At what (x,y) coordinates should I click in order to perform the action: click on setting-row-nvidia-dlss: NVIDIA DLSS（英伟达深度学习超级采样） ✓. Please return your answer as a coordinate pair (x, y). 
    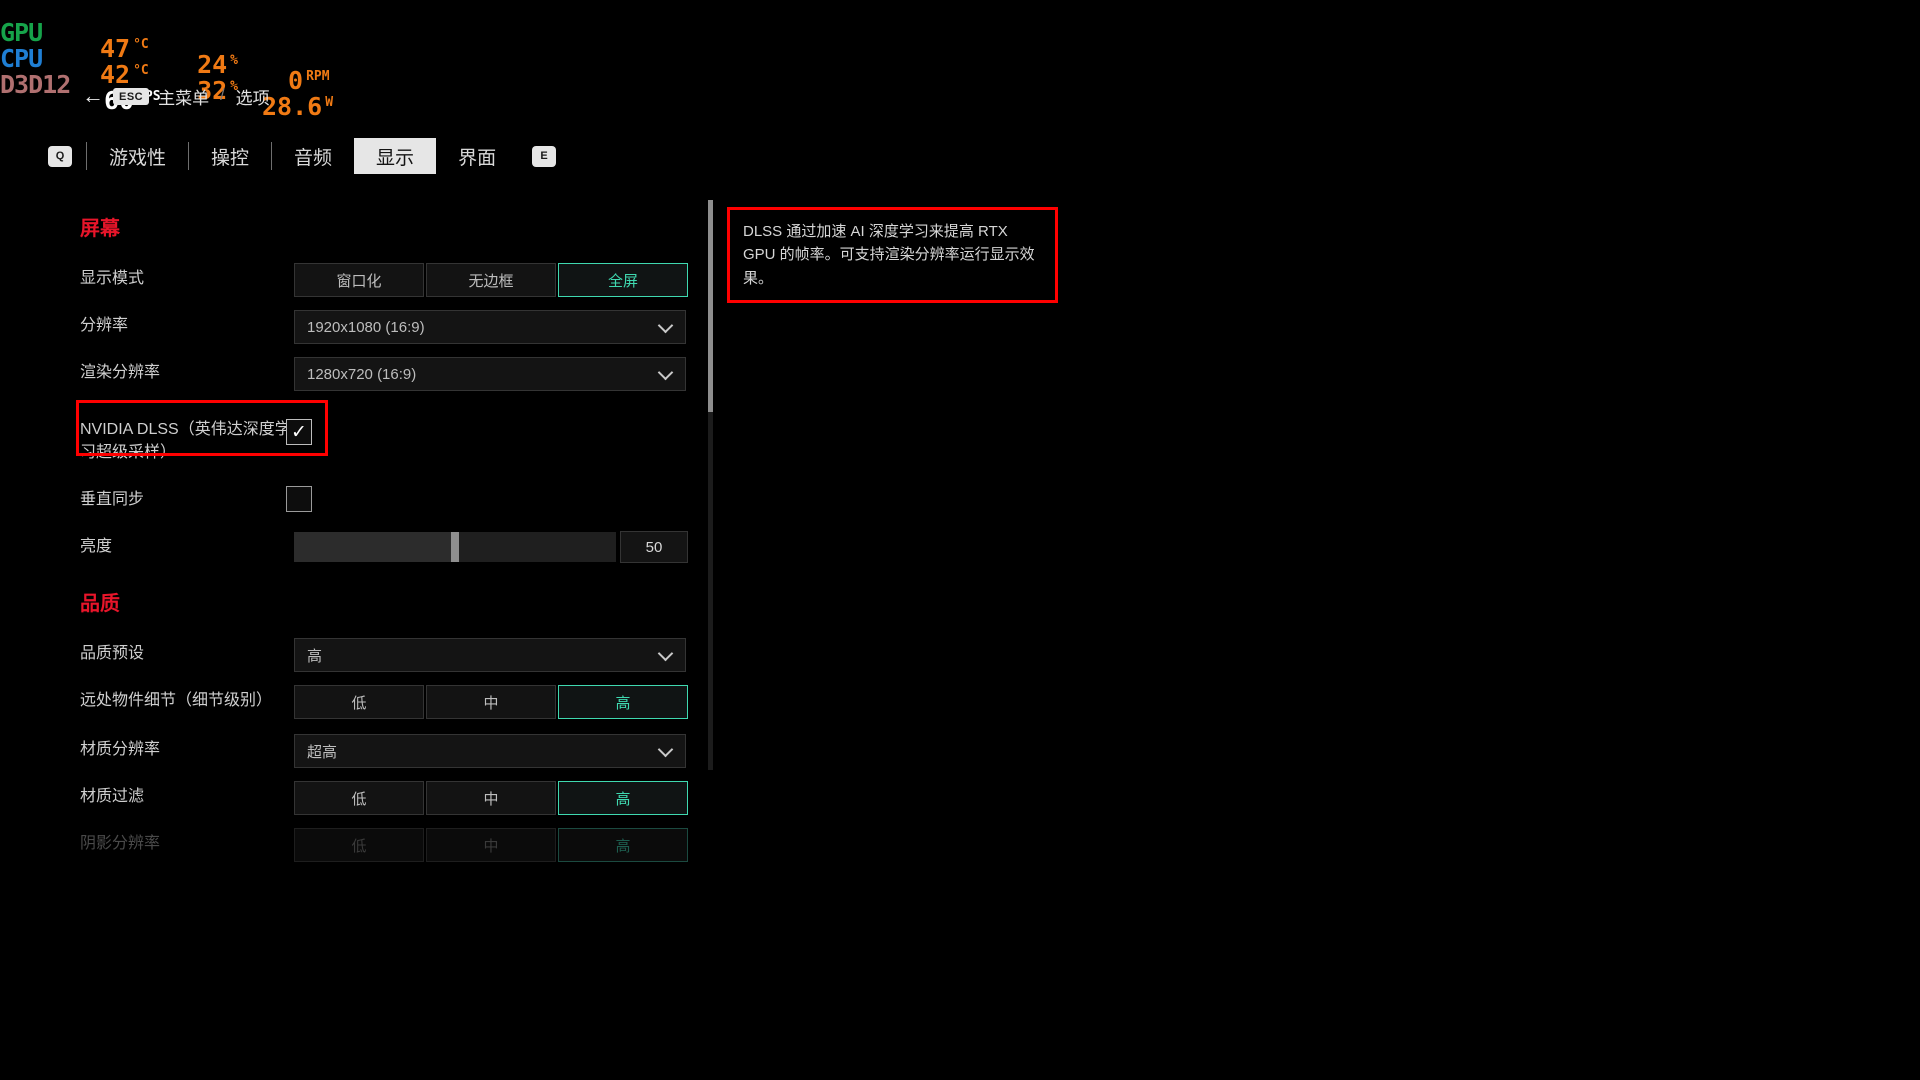
    Looking at the image, I should click on (398, 438).